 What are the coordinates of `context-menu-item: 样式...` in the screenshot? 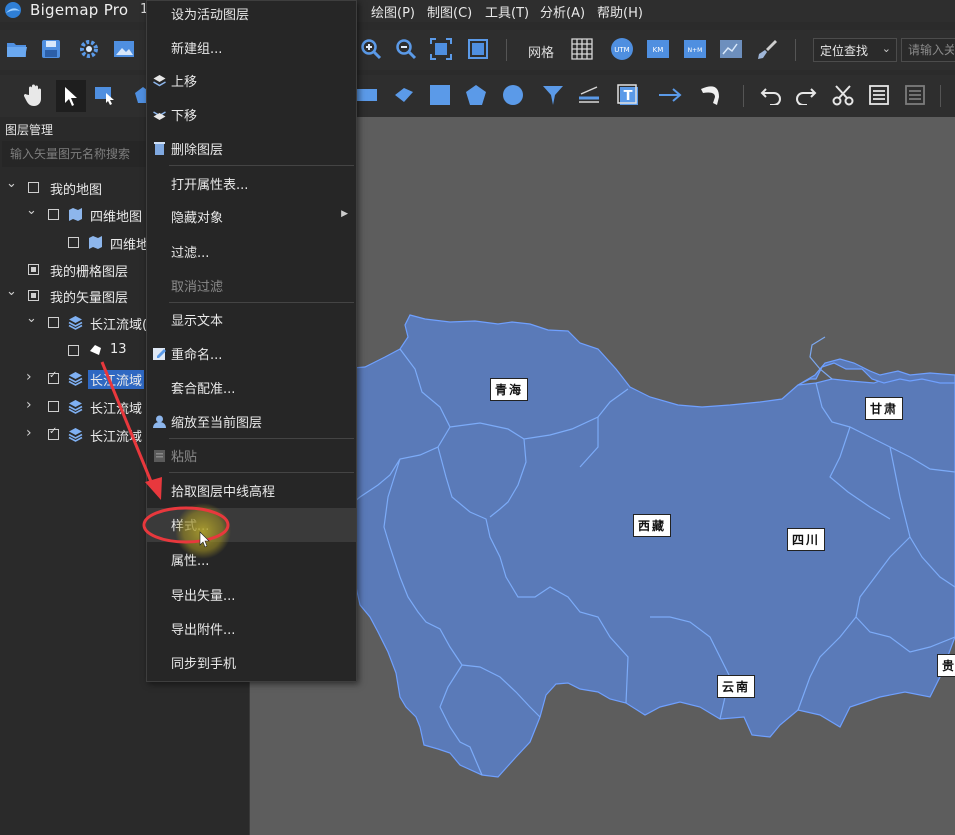 It's located at (251, 525).